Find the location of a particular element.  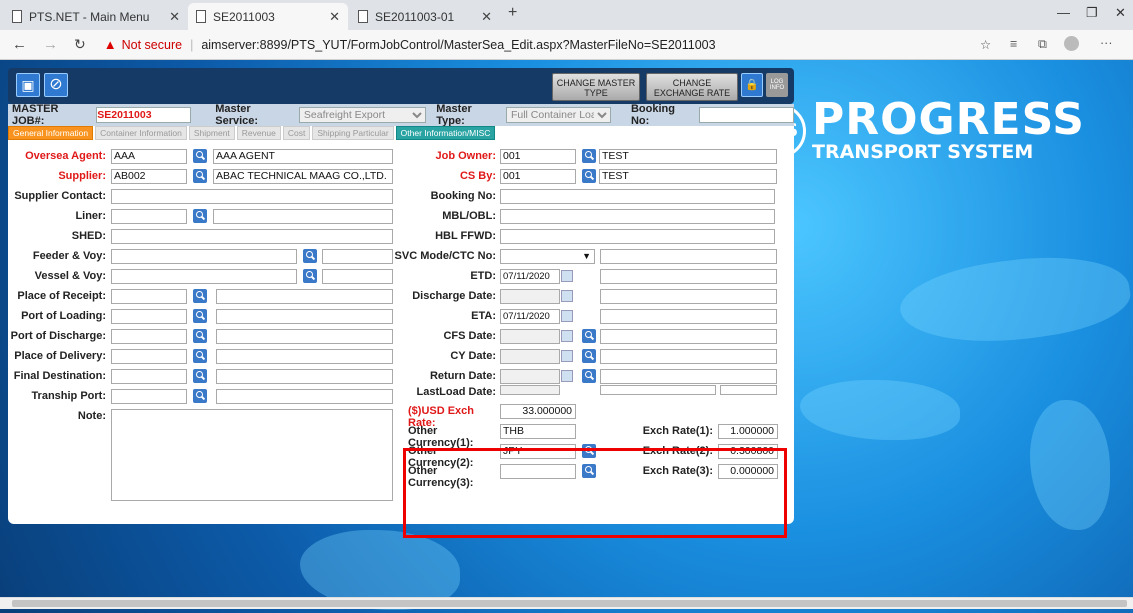

return-extra-input is located at coordinates (688, 376).